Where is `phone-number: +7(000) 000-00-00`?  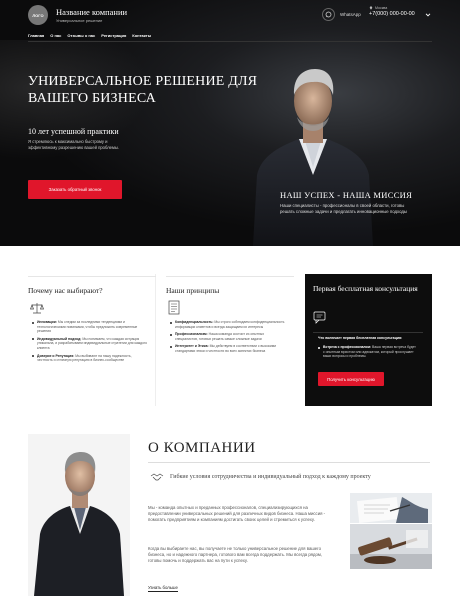
phone-number: +7(000) 000-00-00 is located at coordinates (392, 14).